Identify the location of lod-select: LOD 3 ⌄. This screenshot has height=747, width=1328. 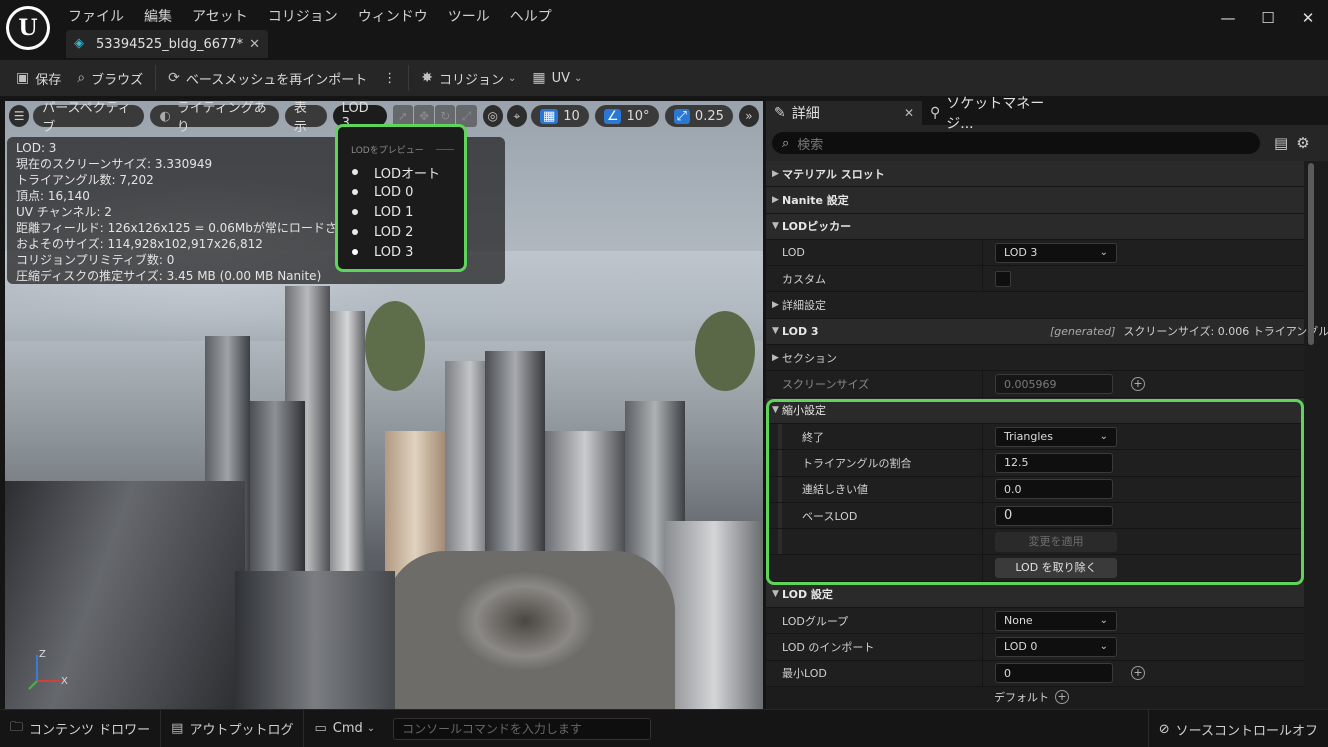
(1056, 252).